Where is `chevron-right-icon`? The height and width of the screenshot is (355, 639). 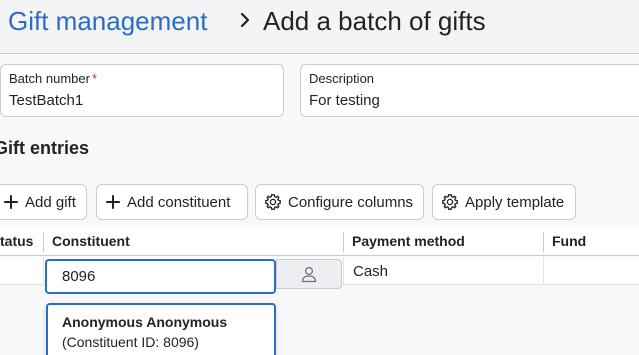 chevron-right-icon is located at coordinates (245, 20).